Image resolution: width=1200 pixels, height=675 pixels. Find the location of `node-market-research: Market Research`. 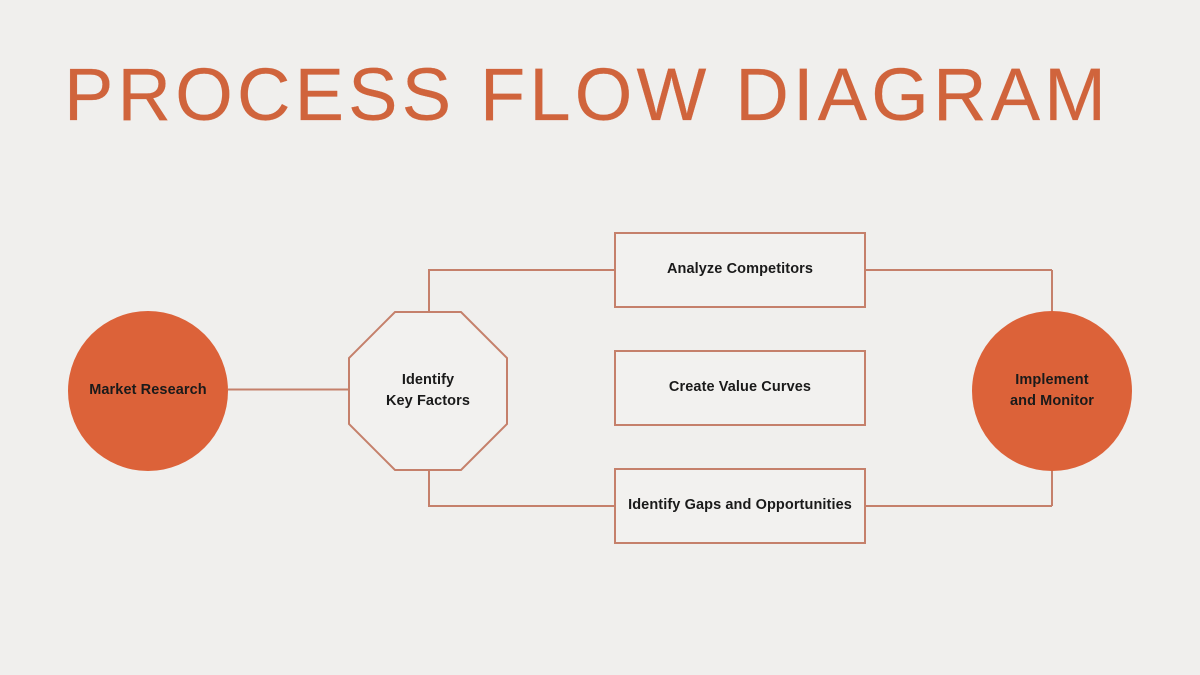

node-market-research: Market Research is located at coordinates (148, 391).